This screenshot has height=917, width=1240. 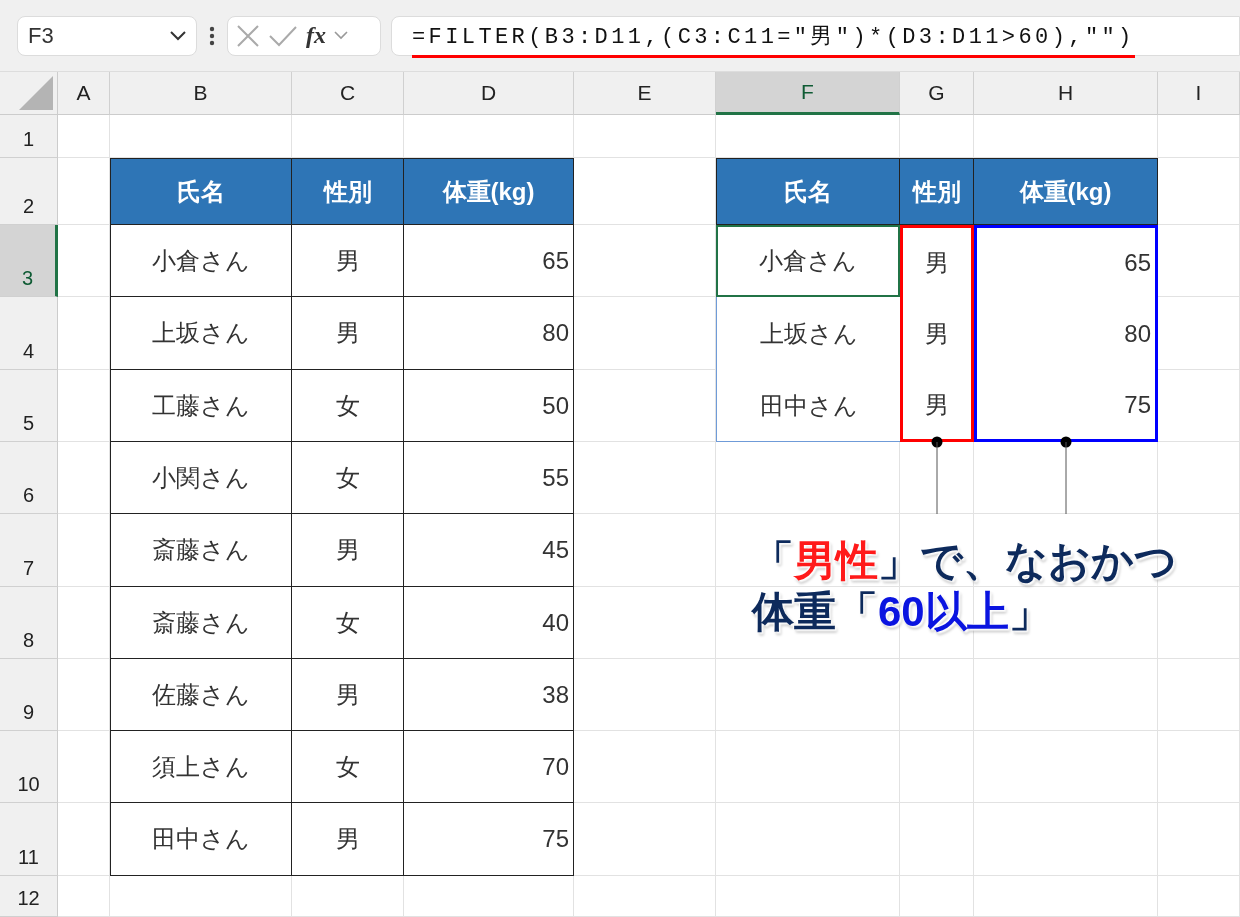 I want to click on table-cell: 55, so click(x=489, y=478).